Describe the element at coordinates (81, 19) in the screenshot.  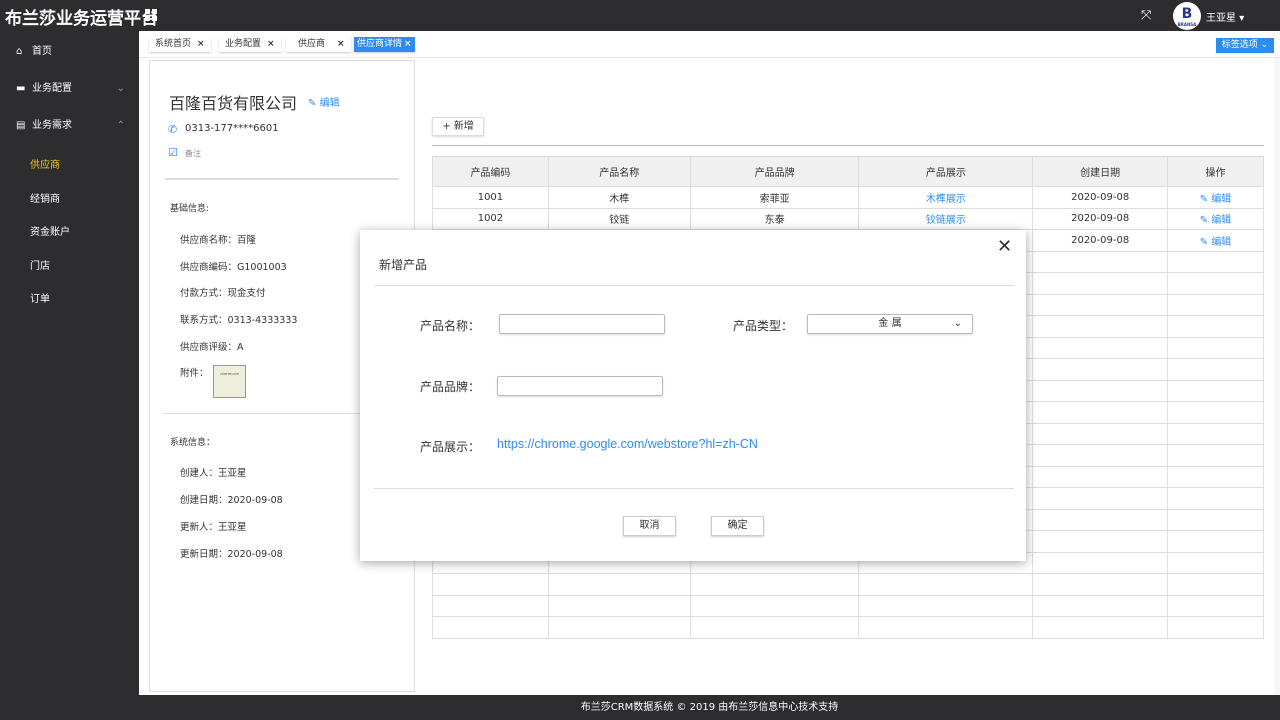
I see `app-title: 布兰莎业务运营平台` at that location.